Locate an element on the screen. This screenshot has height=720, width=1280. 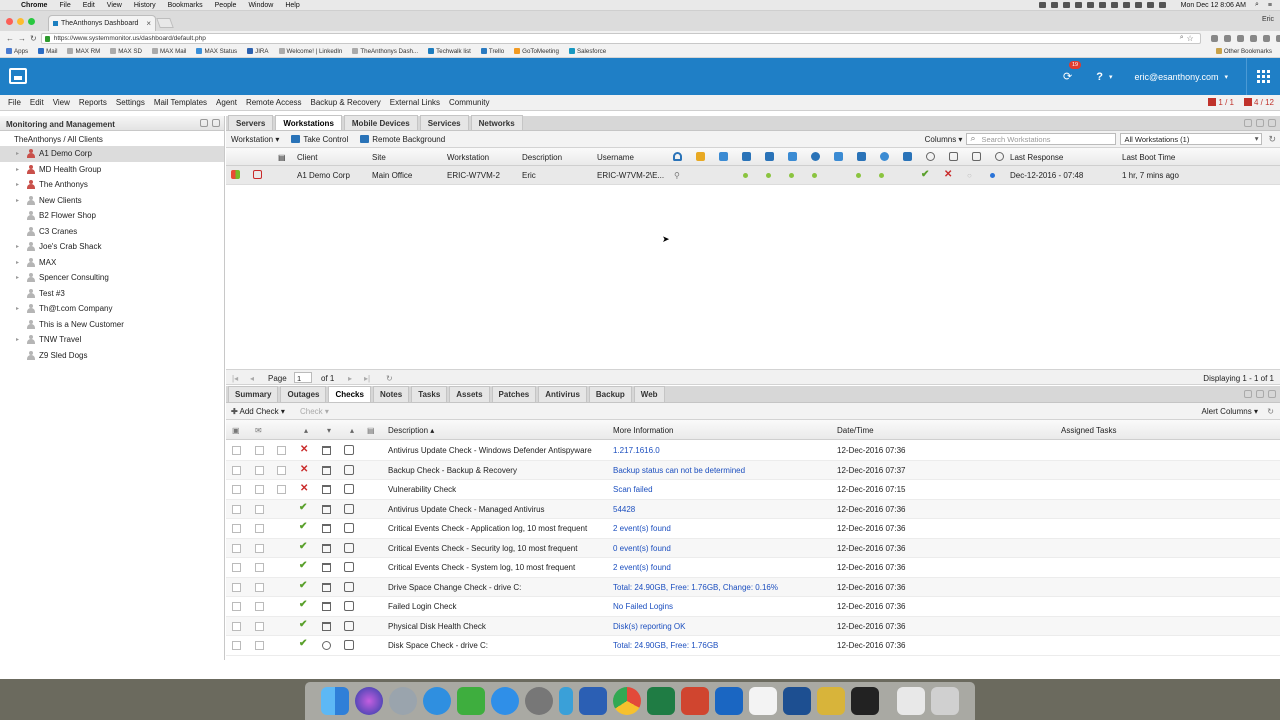
collapse-icon is located at coordinates (216, 123).